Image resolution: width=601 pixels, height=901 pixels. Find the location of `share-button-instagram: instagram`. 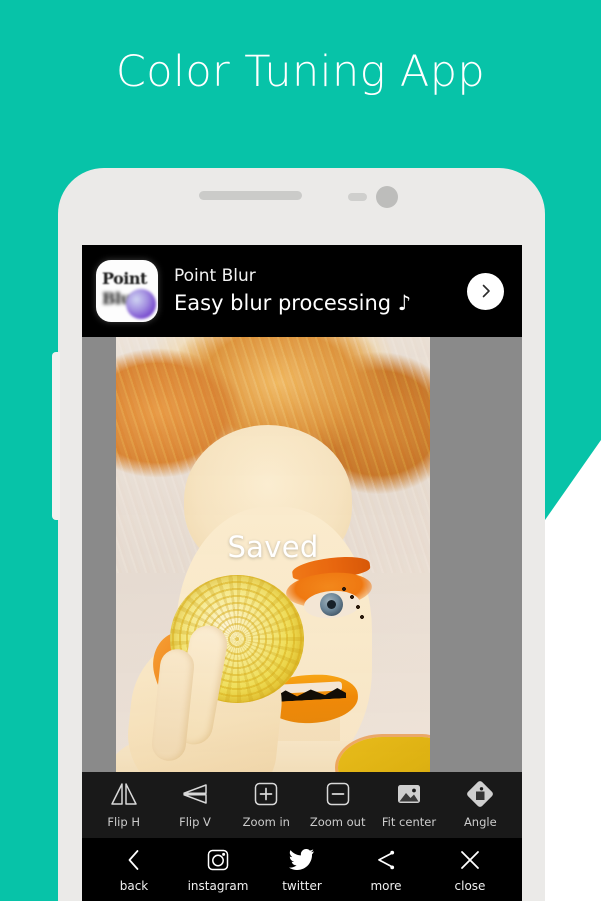

share-button-instagram: instagram is located at coordinates (218, 869).